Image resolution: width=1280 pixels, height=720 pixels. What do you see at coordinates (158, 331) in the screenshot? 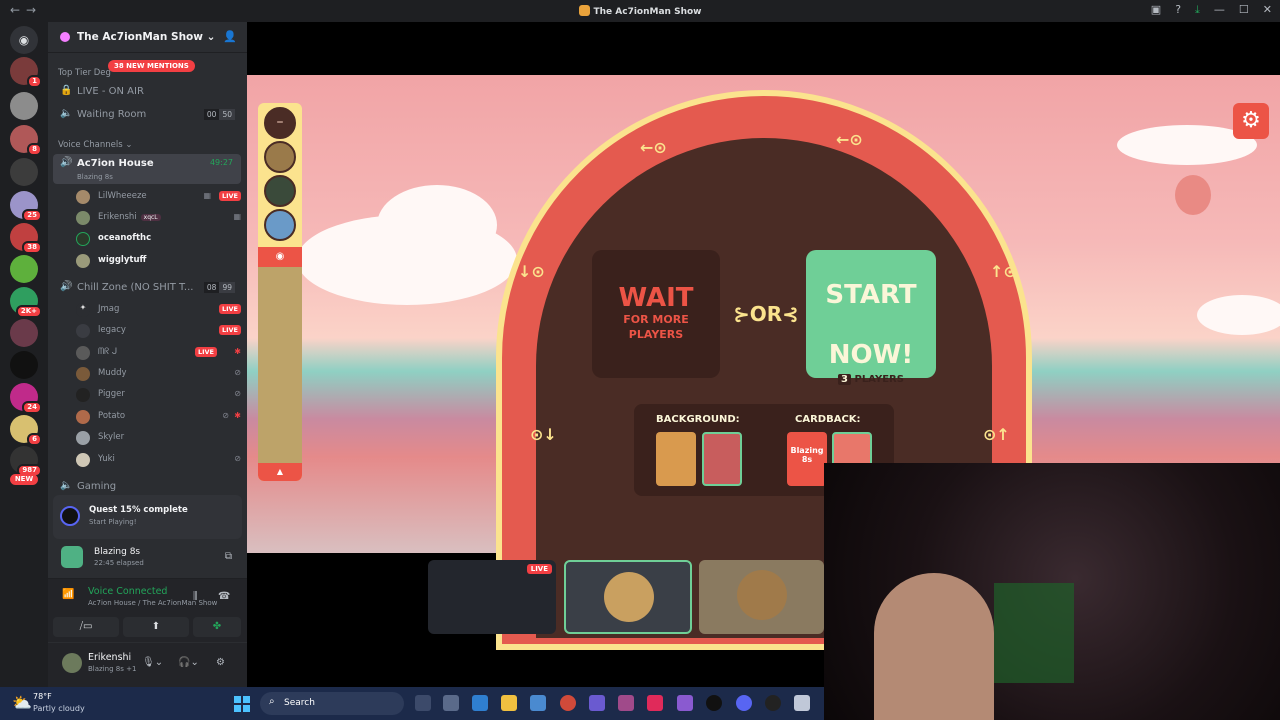
I see `voice-member: legacy LIVE` at bounding box center [158, 331].